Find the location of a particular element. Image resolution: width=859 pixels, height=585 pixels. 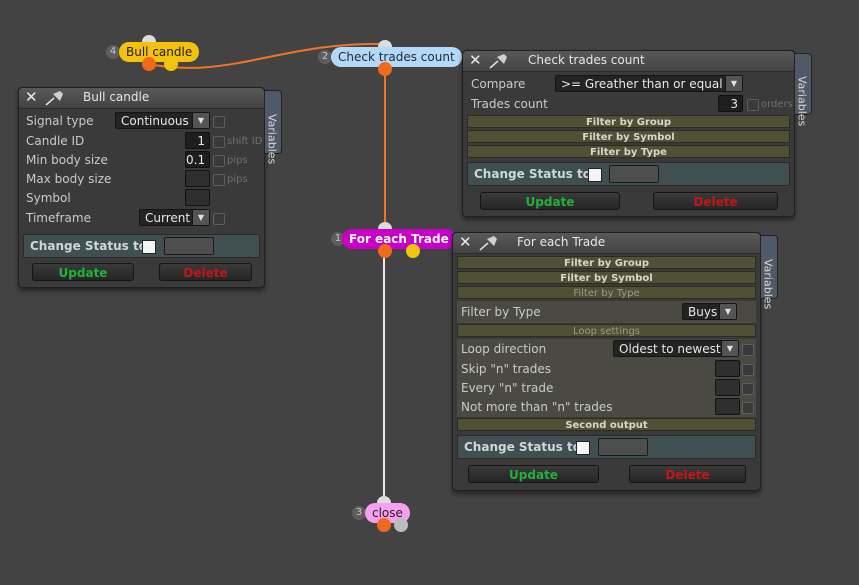

not-more-than-input is located at coordinates (727, 406).